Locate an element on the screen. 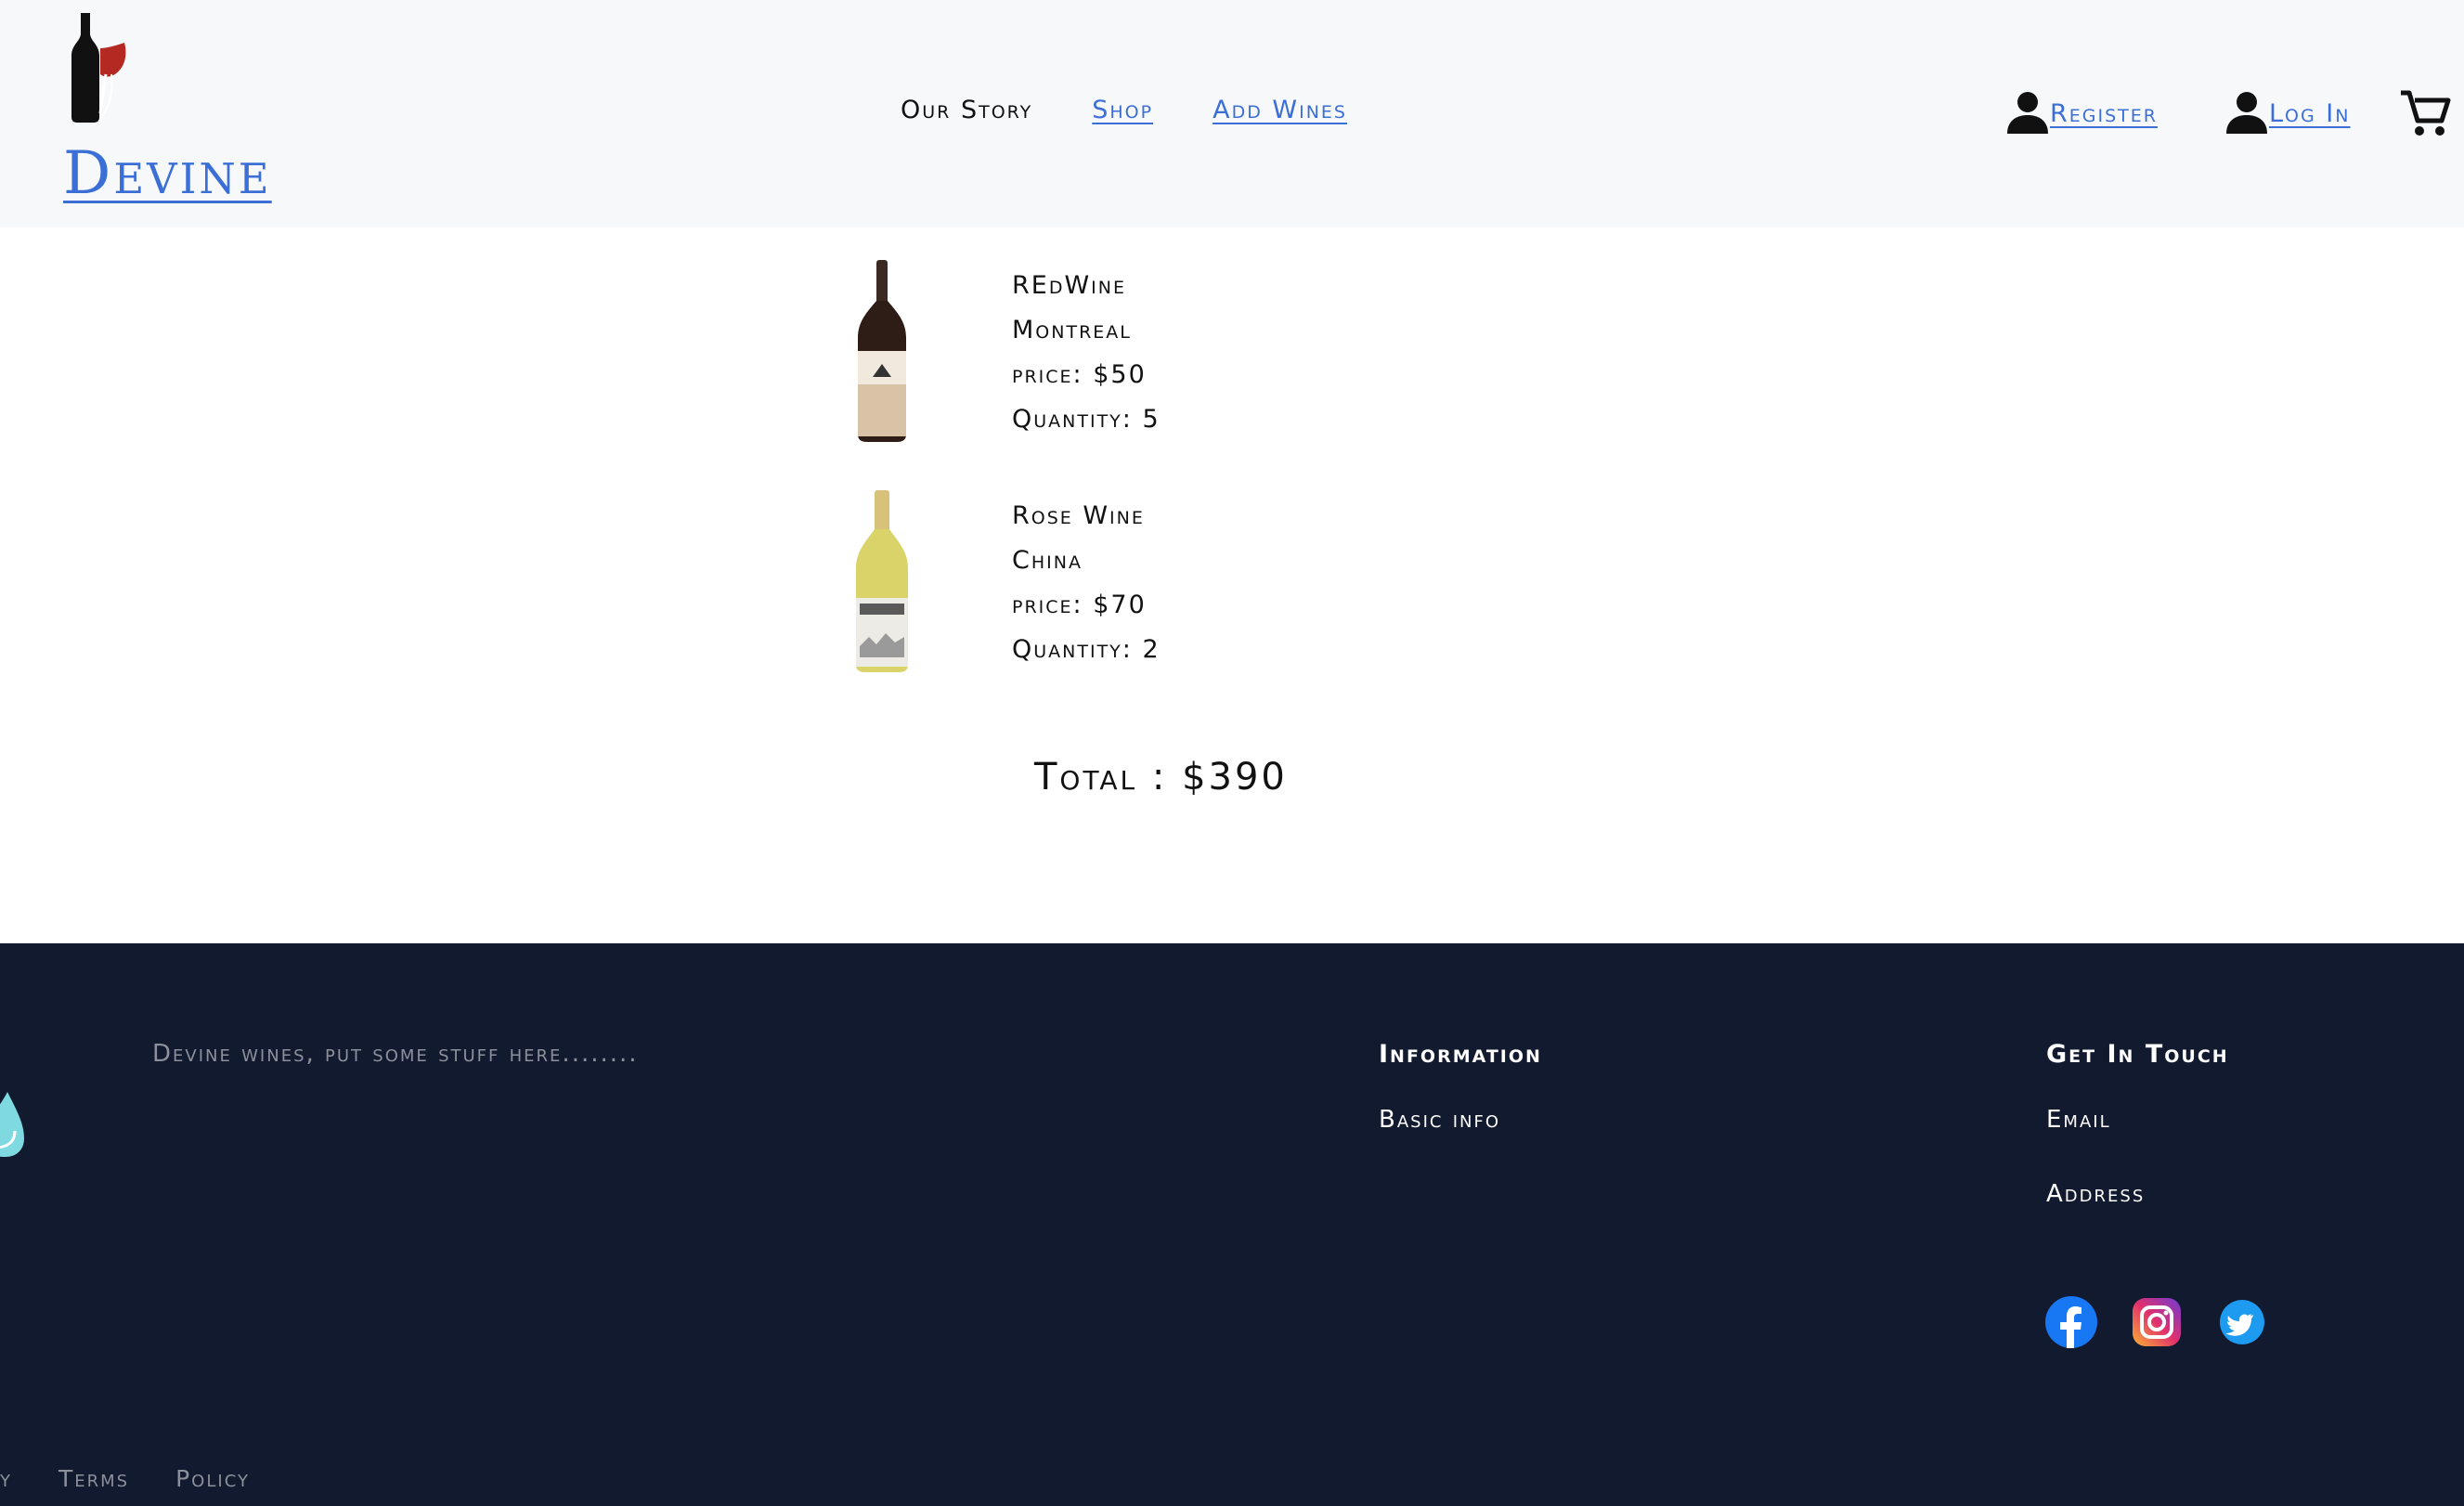 The width and height of the screenshot is (2464, 1506). brand-name: Devine is located at coordinates (167, 173).